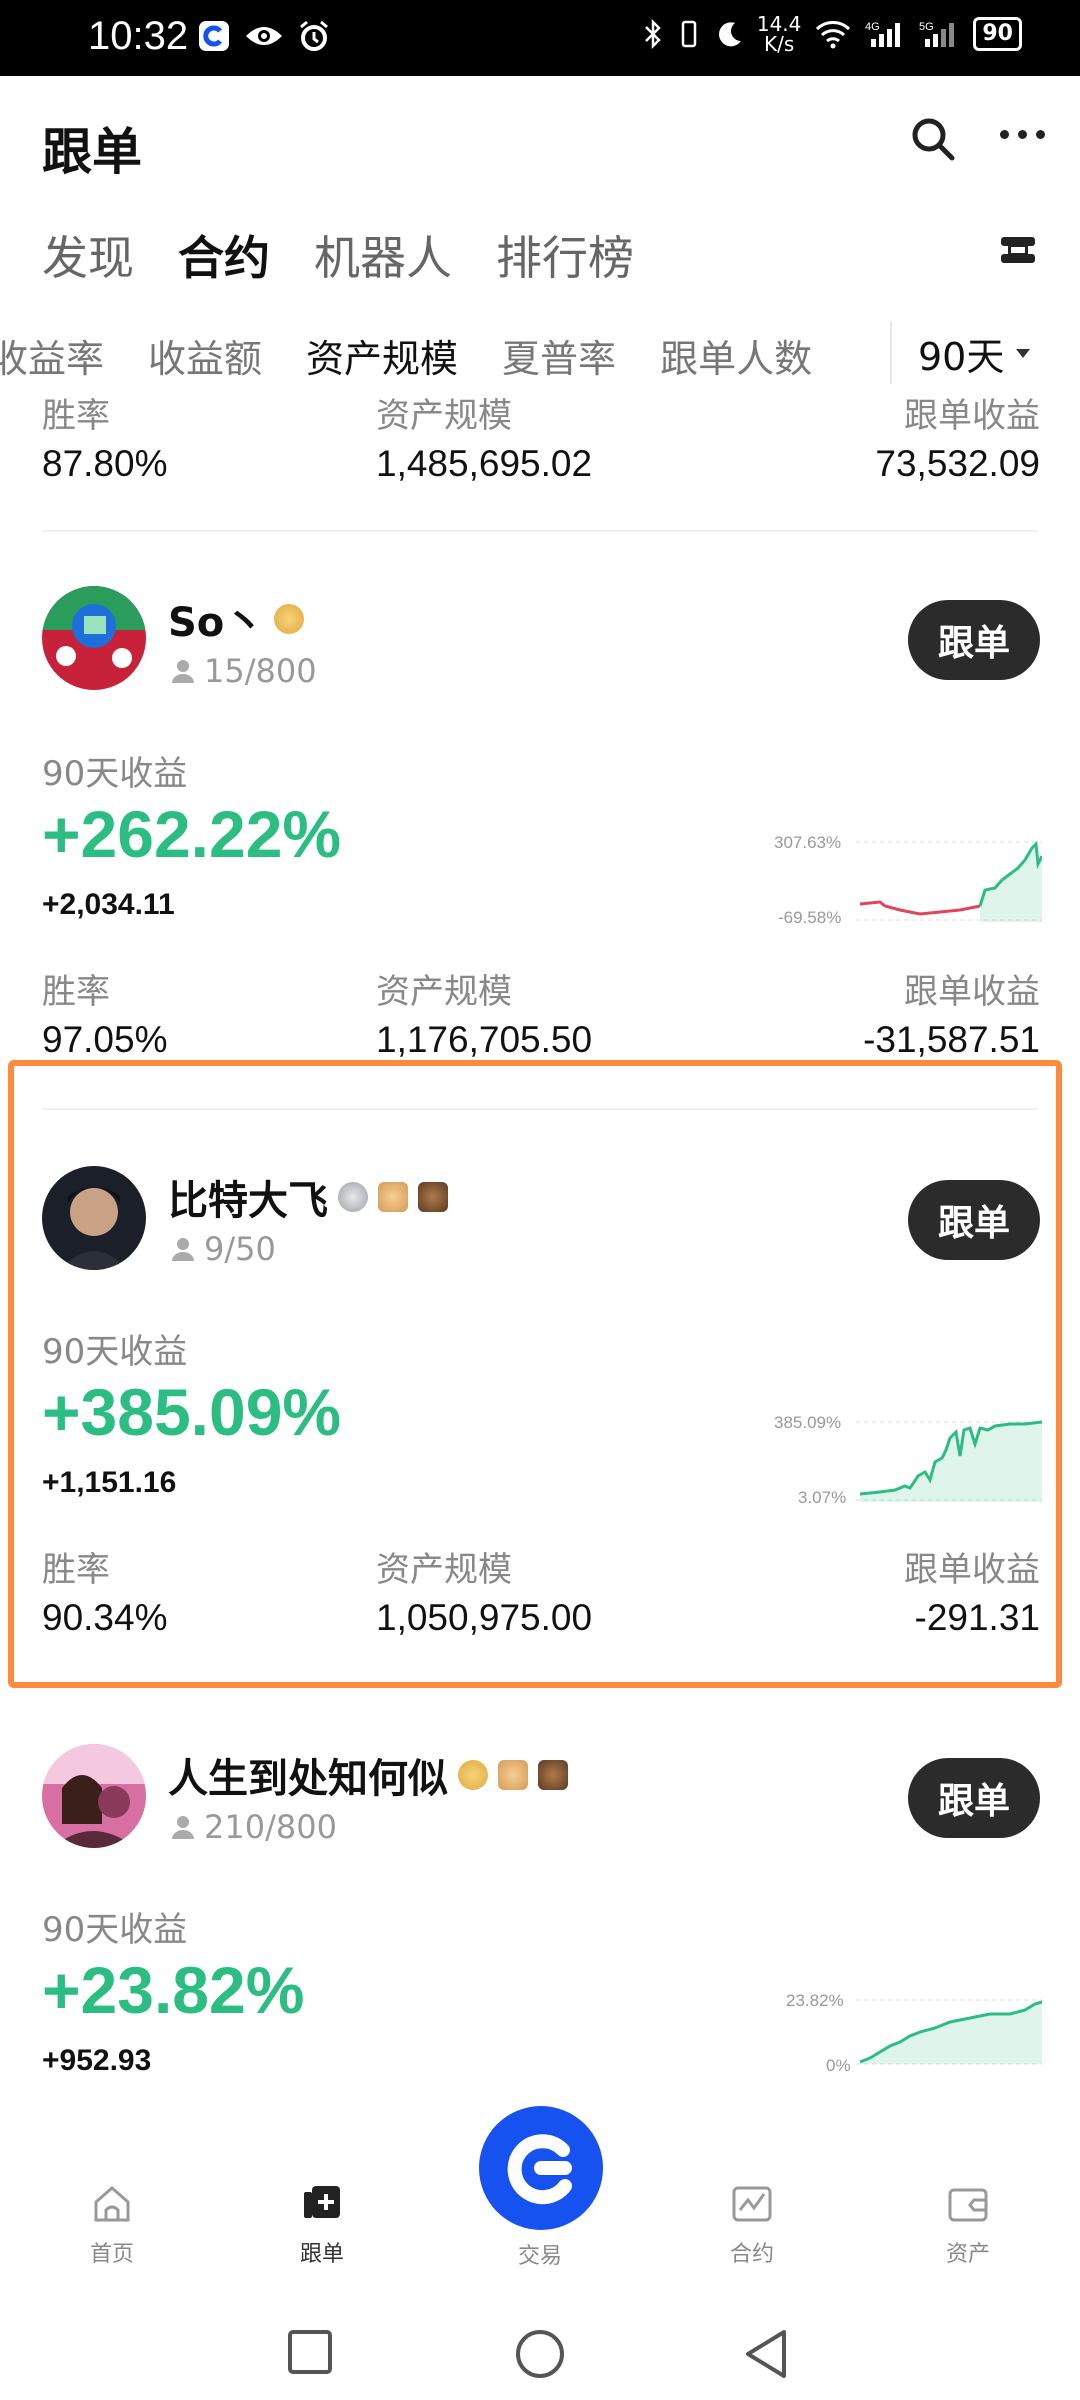  What do you see at coordinates (883, 34) in the screenshot?
I see `signal-4g-icon: 4G` at bounding box center [883, 34].